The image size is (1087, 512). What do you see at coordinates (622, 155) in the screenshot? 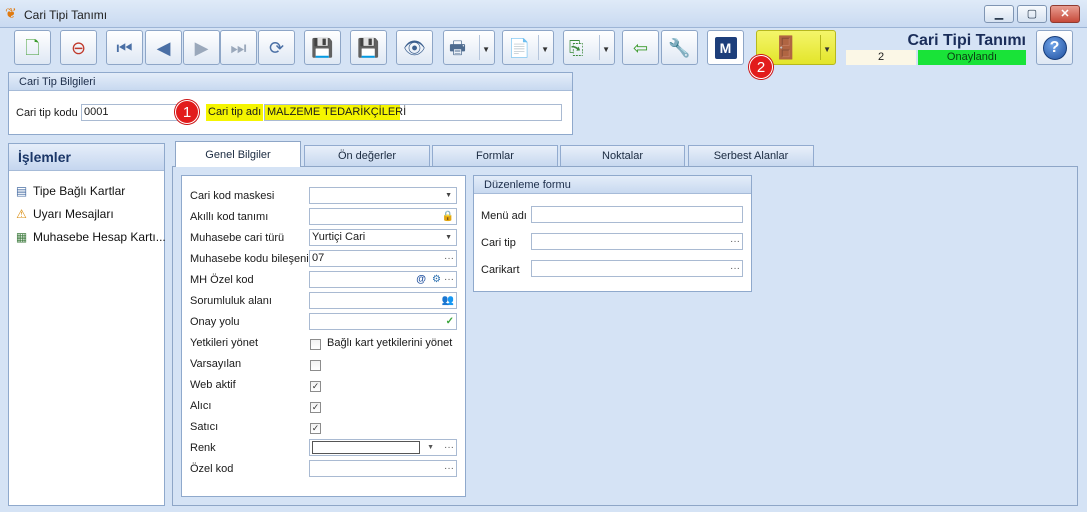
I see `tab-noktalar: Noktalar` at bounding box center [622, 155].